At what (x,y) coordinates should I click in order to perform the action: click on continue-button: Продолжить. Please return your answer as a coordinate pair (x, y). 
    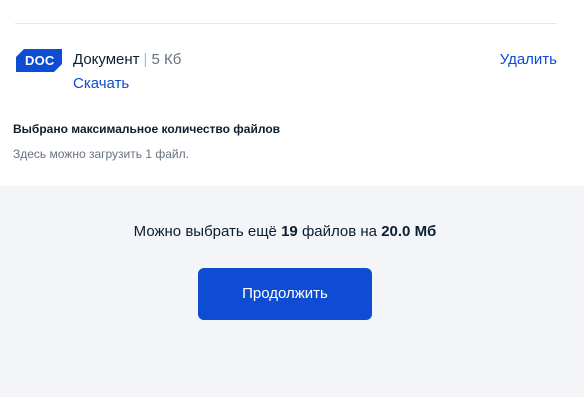
    Looking at the image, I should click on (285, 294).